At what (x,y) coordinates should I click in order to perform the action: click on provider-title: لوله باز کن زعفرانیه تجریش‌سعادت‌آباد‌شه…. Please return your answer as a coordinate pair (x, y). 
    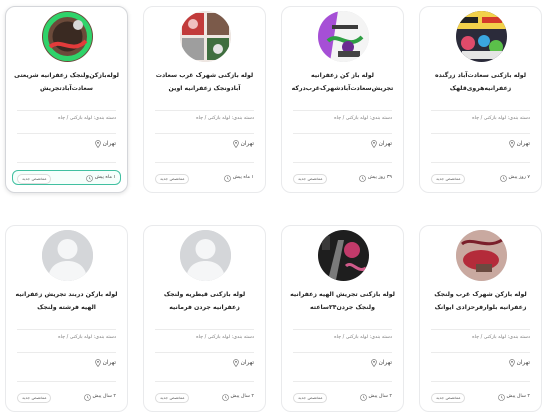
    Looking at the image, I should click on (342, 87).